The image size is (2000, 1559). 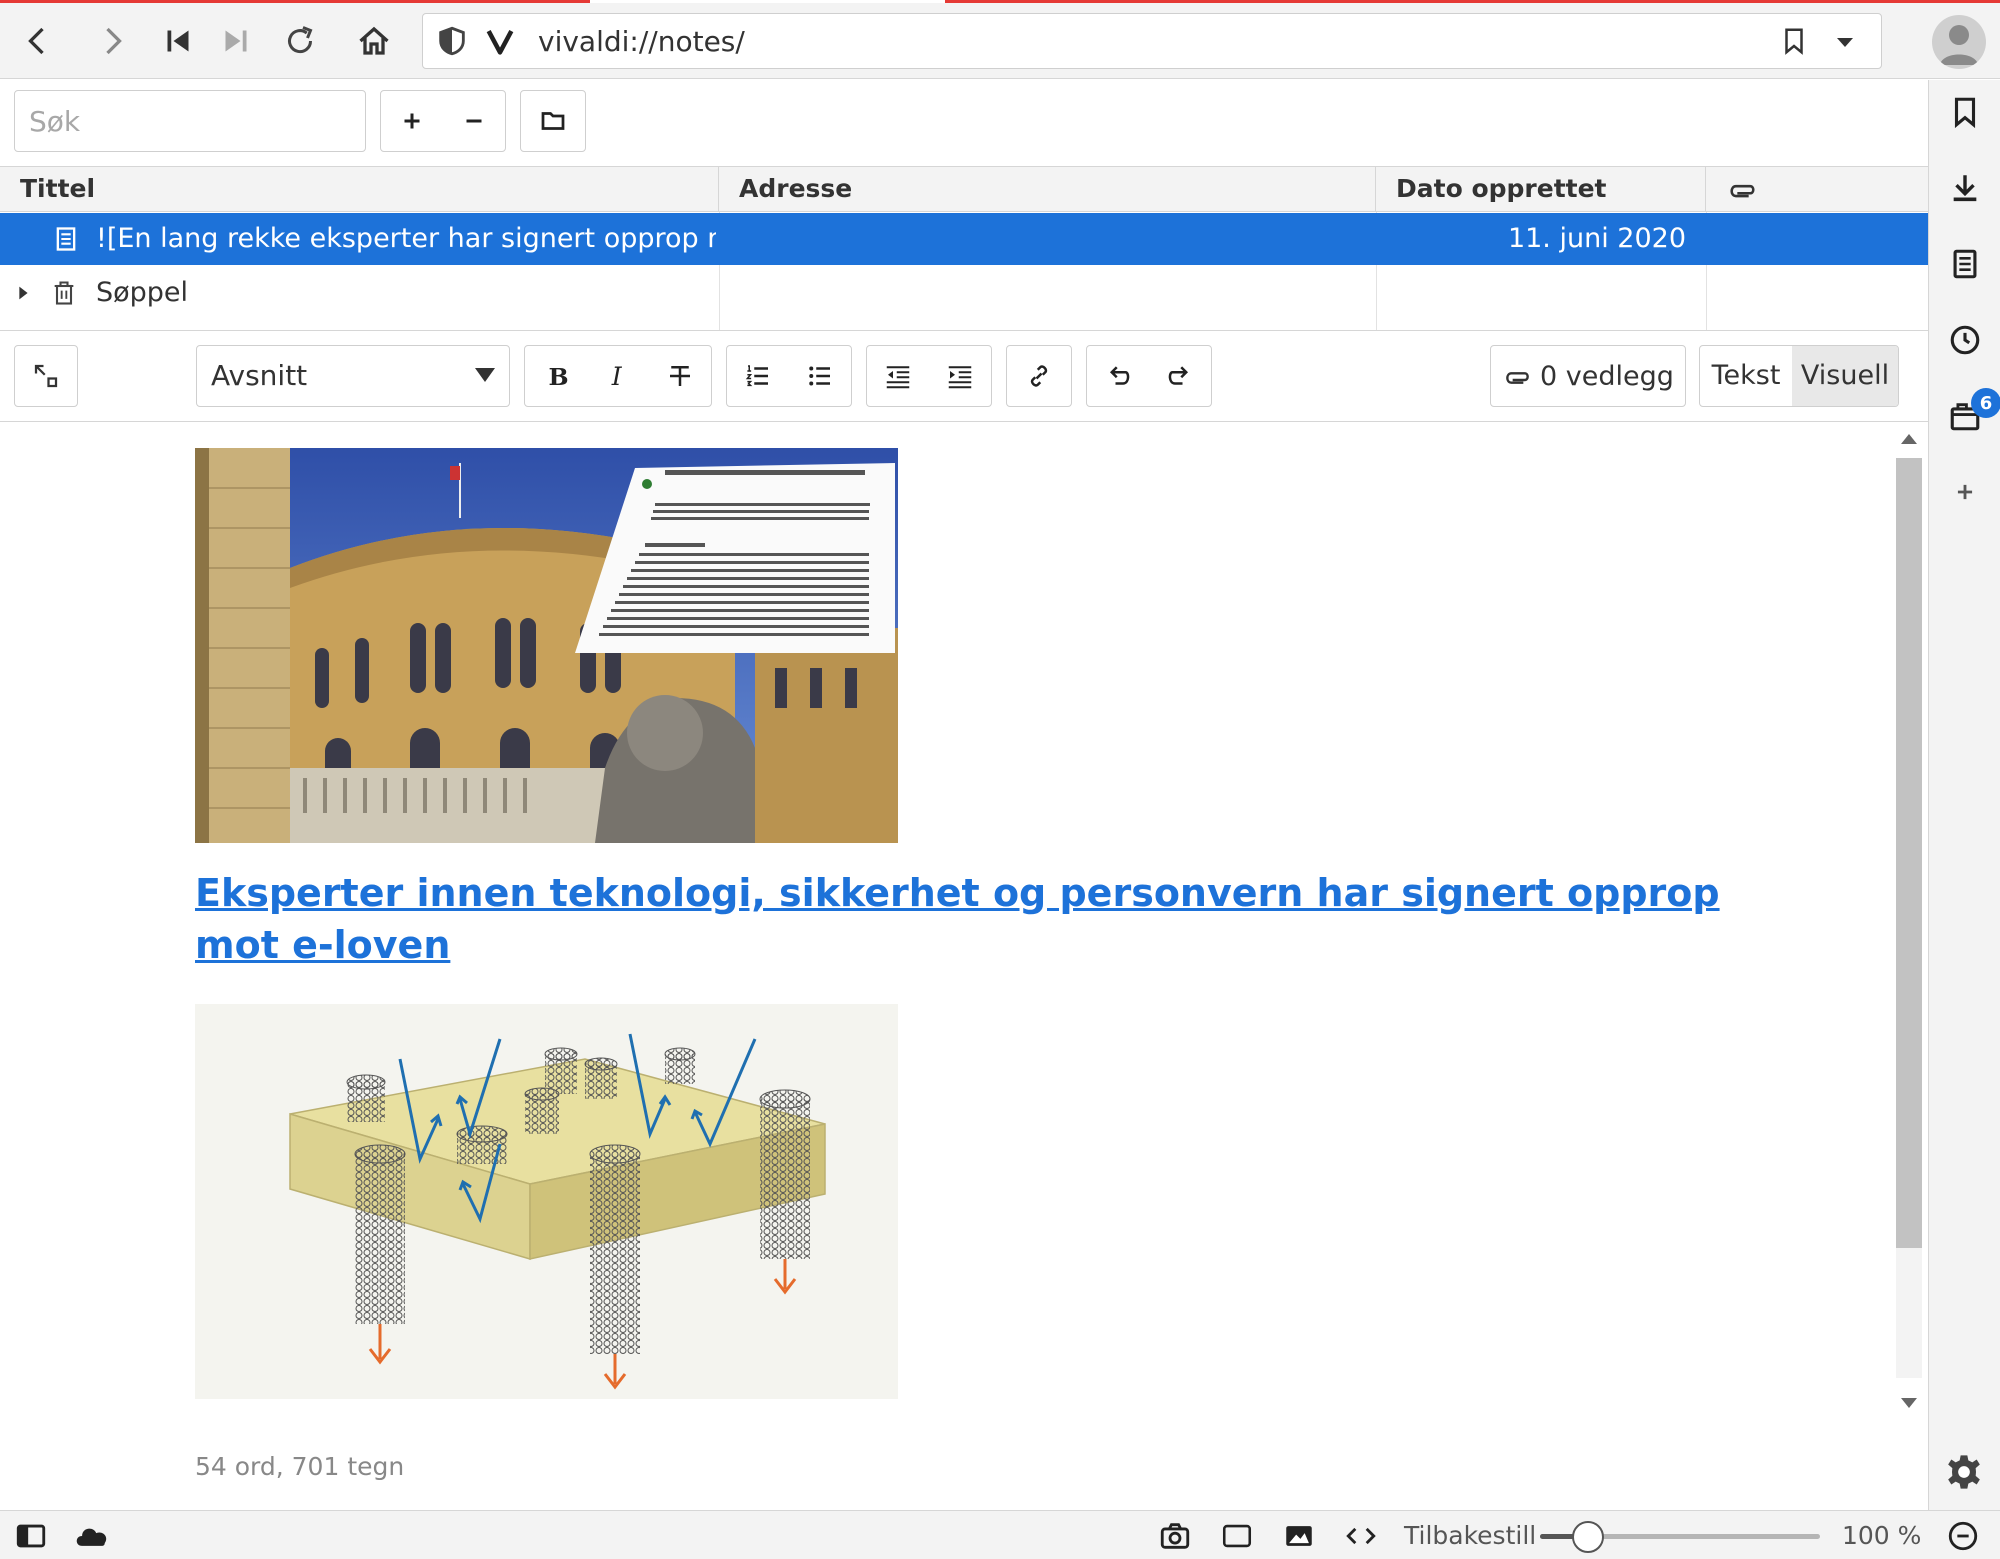 I want to click on indent-icon, so click(x=960, y=377).